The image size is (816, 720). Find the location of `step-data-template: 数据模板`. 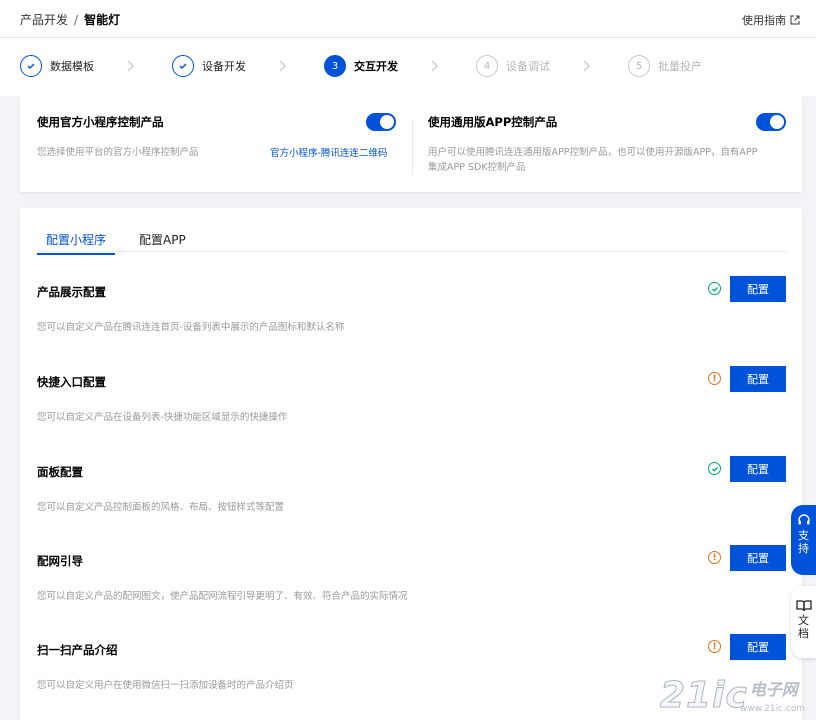

step-data-template: 数据模板 is located at coordinates (57, 66).